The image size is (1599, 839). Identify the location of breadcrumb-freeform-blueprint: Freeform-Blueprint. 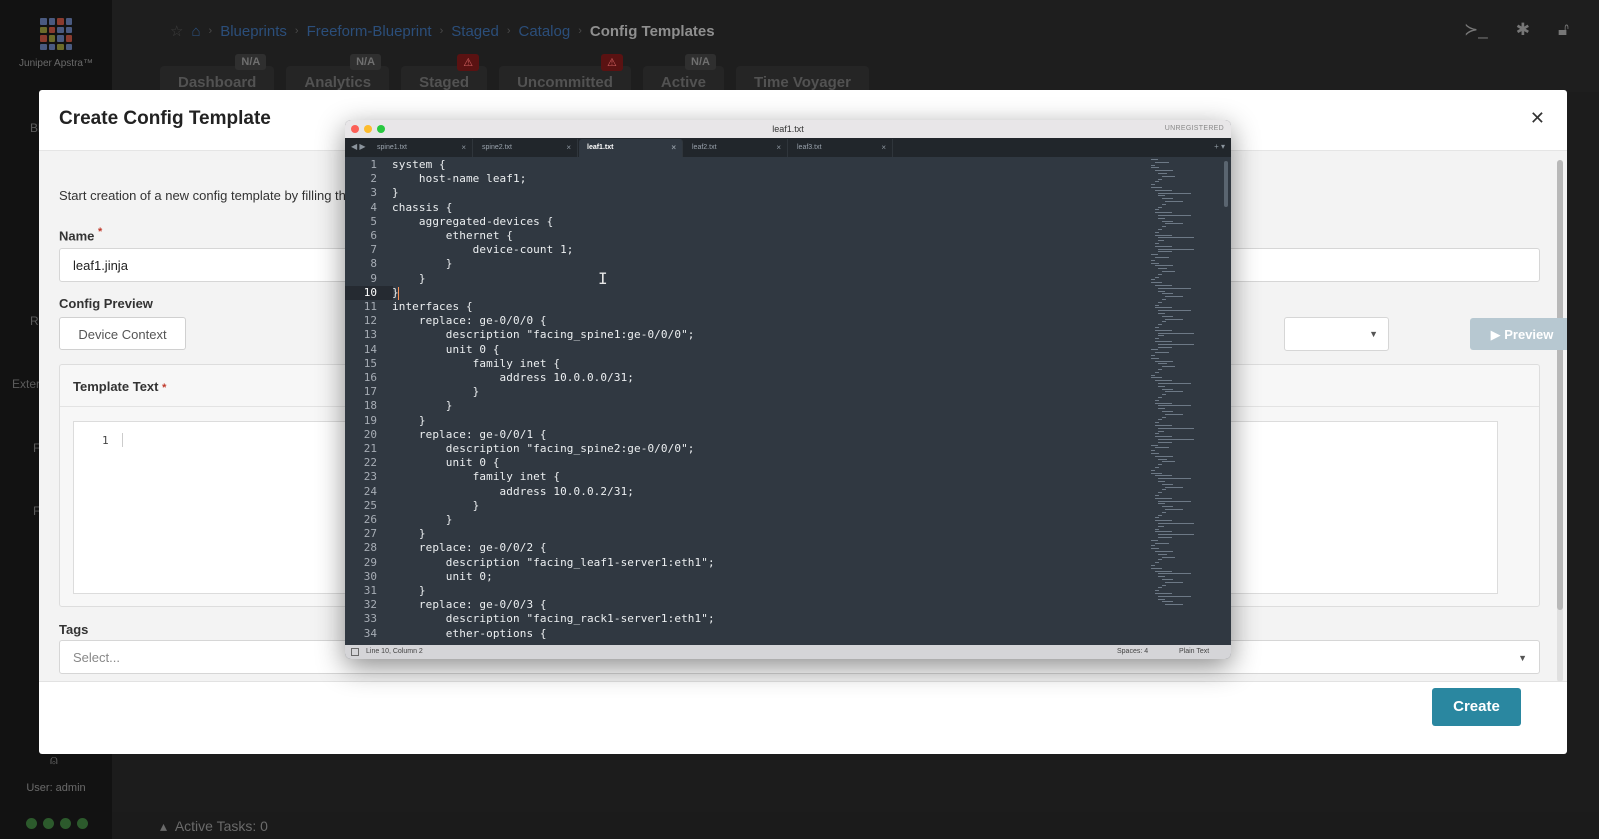
(369, 31).